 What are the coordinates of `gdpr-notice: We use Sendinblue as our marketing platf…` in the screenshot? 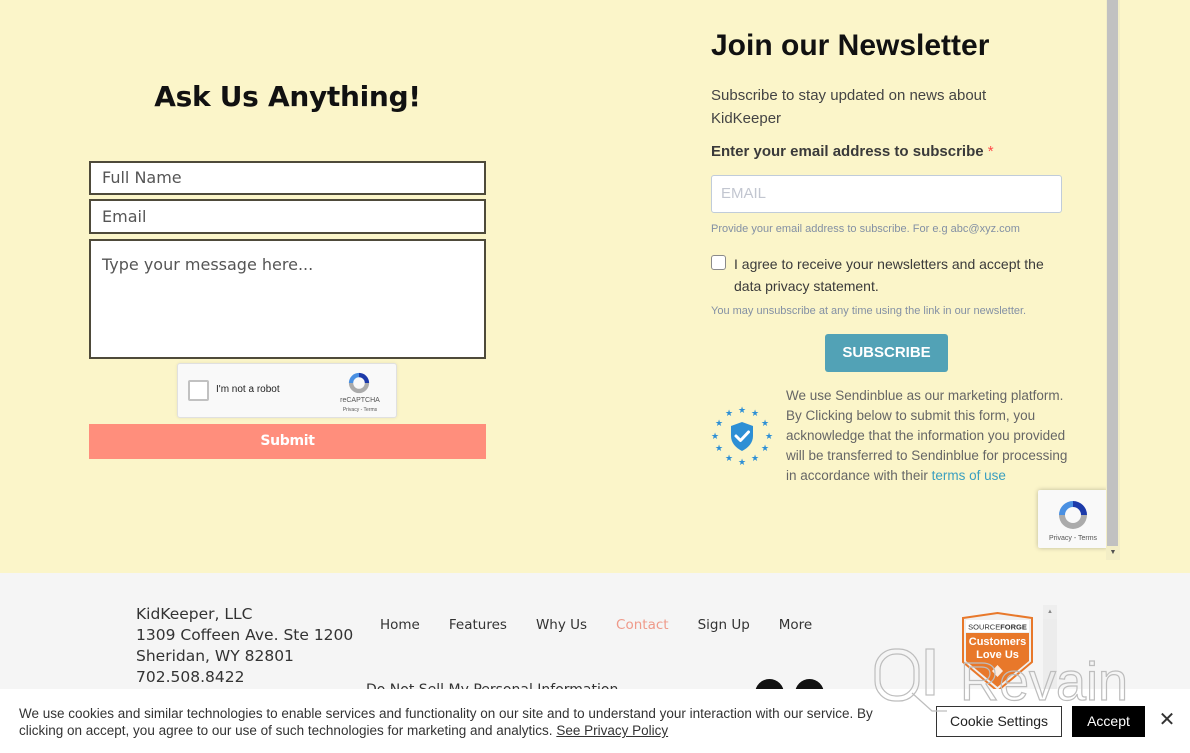 It's located at (928, 436).